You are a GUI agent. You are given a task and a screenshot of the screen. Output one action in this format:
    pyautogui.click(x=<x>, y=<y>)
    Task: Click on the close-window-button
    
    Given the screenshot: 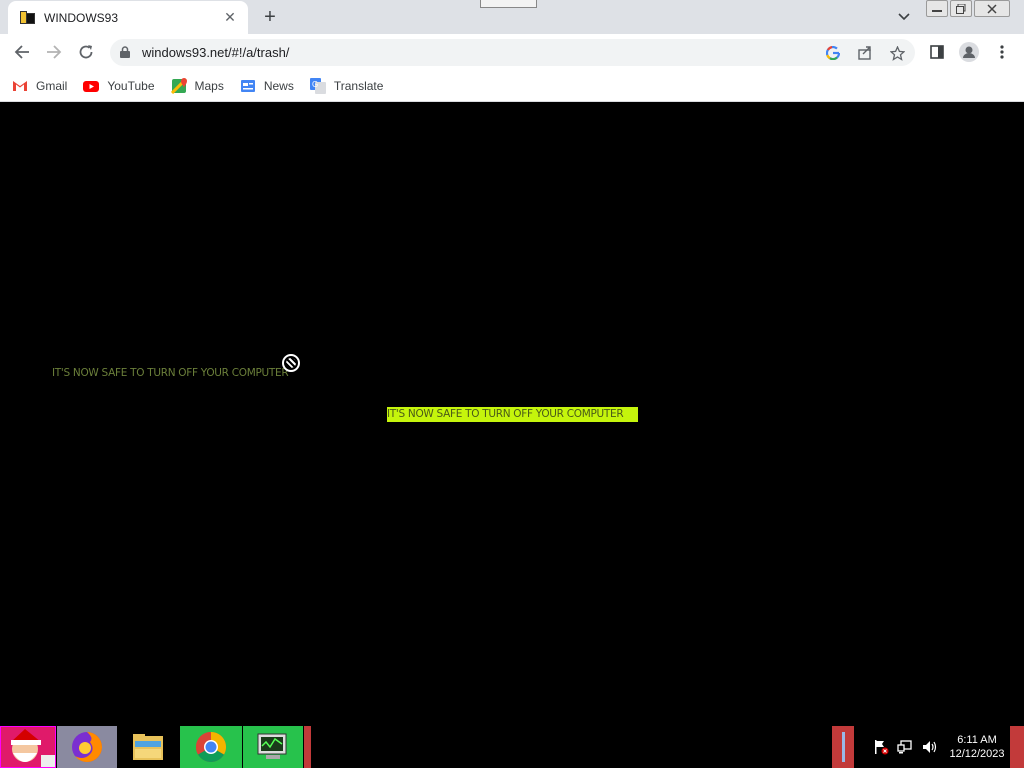 What is the action you would take?
    pyautogui.click(x=992, y=8)
    